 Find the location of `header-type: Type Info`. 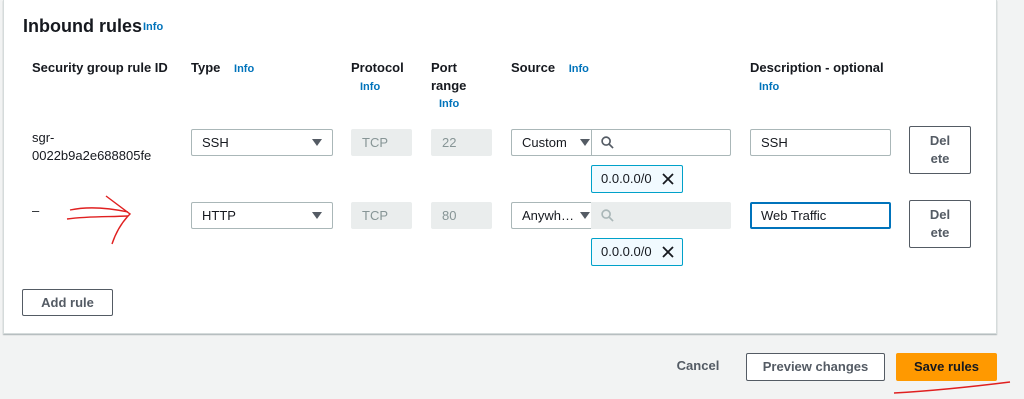

header-type: Type Info is located at coordinates (222, 68).